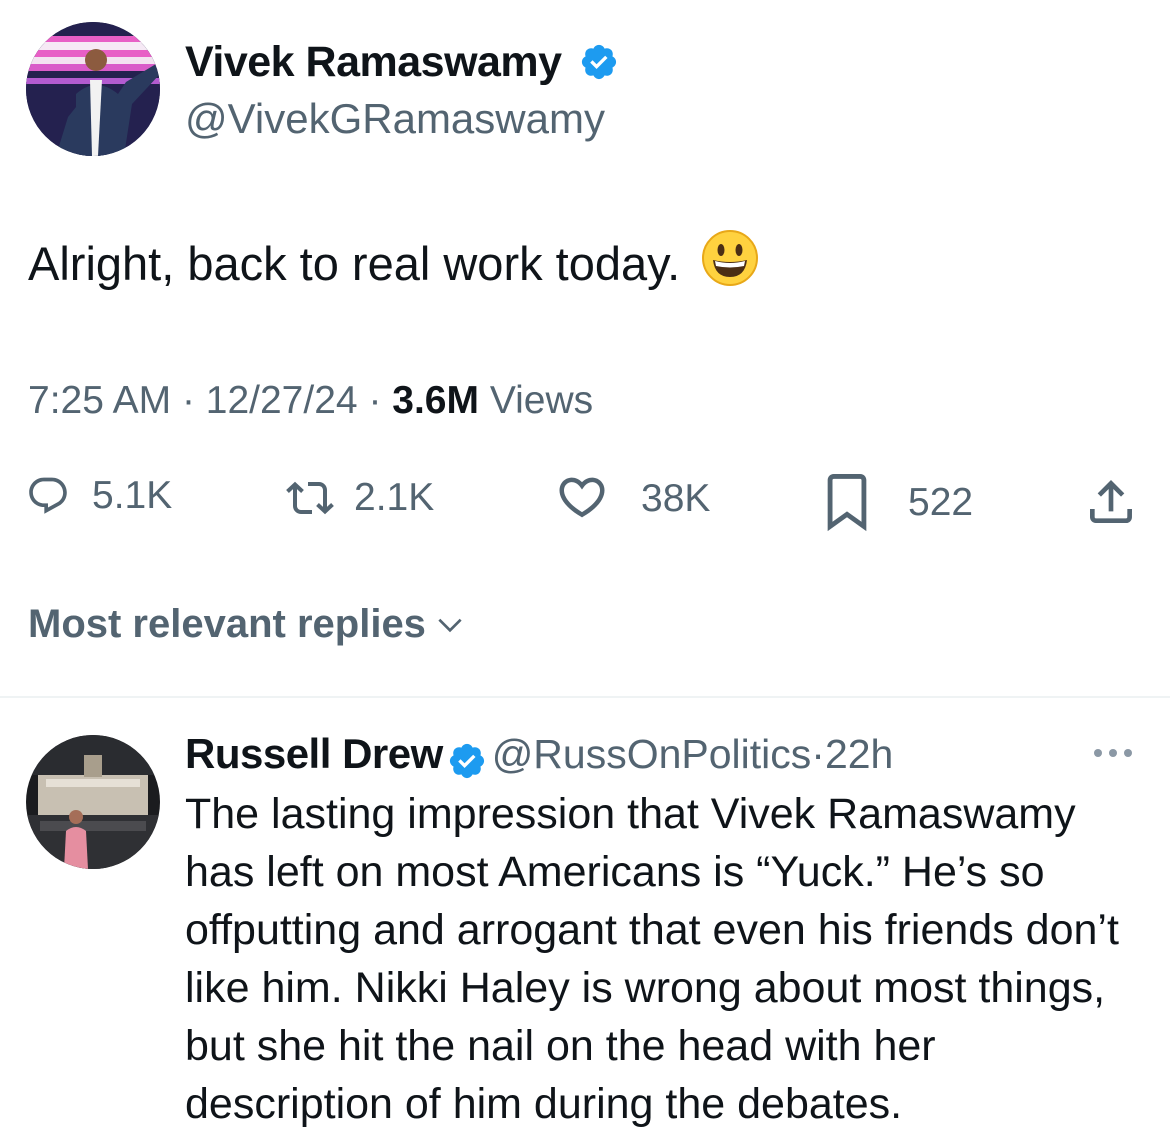  Describe the element at coordinates (450, 625) in the screenshot. I see `chevron-down-icon` at that location.